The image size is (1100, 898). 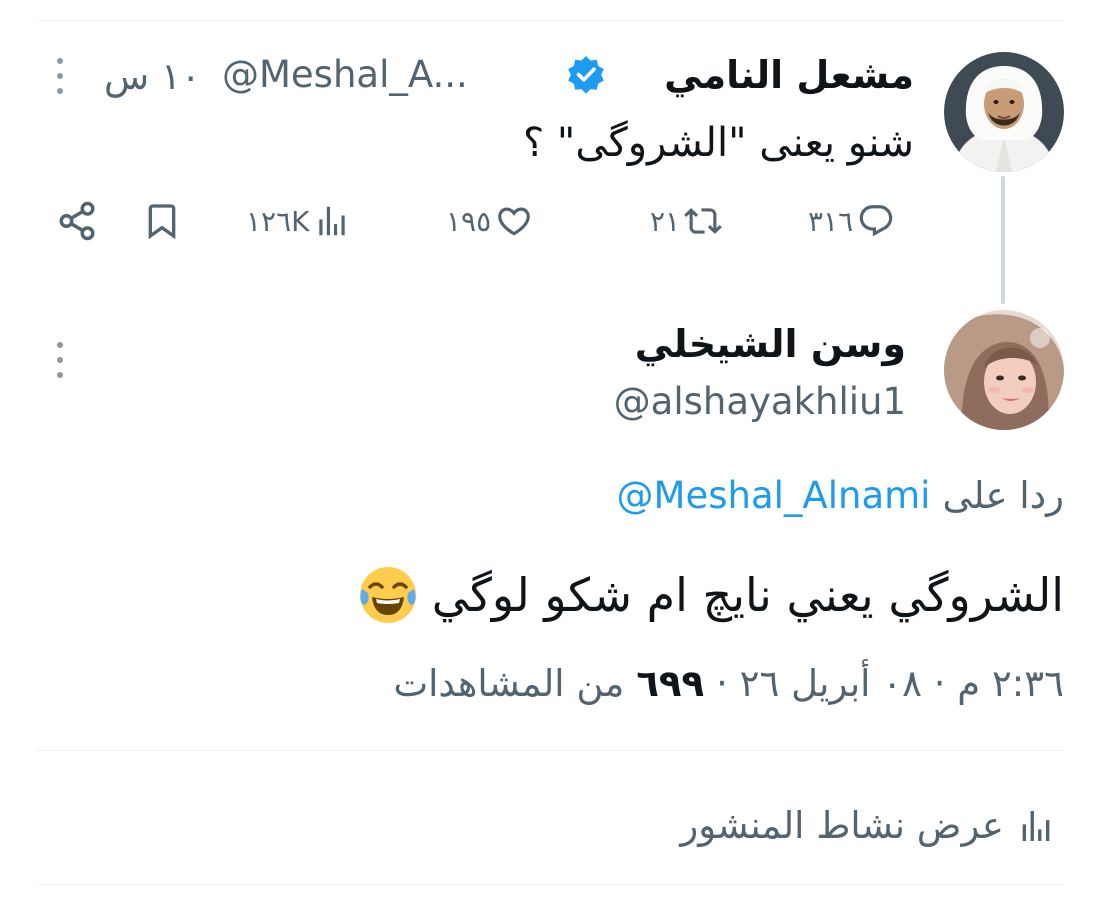 What do you see at coordinates (278, 221) in the screenshot?
I see `views-count: ١٢٦K` at bounding box center [278, 221].